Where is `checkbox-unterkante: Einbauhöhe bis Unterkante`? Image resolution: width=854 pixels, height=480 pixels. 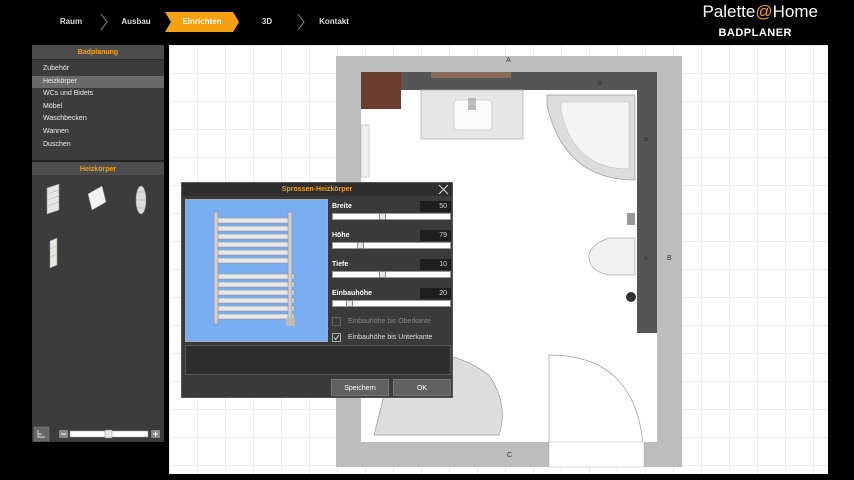 checkbox-unterkante: Einbauhöhe bis Unterkante is located at coordinates (391, 338).